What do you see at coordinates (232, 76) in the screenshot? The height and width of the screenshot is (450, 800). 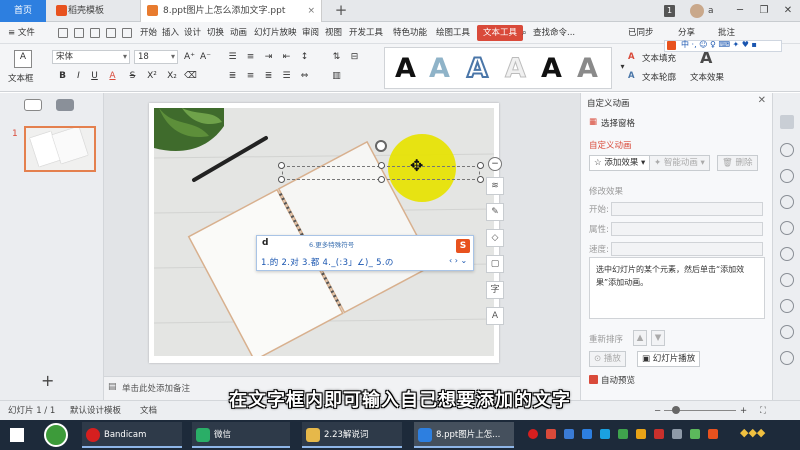 I see `align-left-icon: ≣` at bounding box center [232, 76].